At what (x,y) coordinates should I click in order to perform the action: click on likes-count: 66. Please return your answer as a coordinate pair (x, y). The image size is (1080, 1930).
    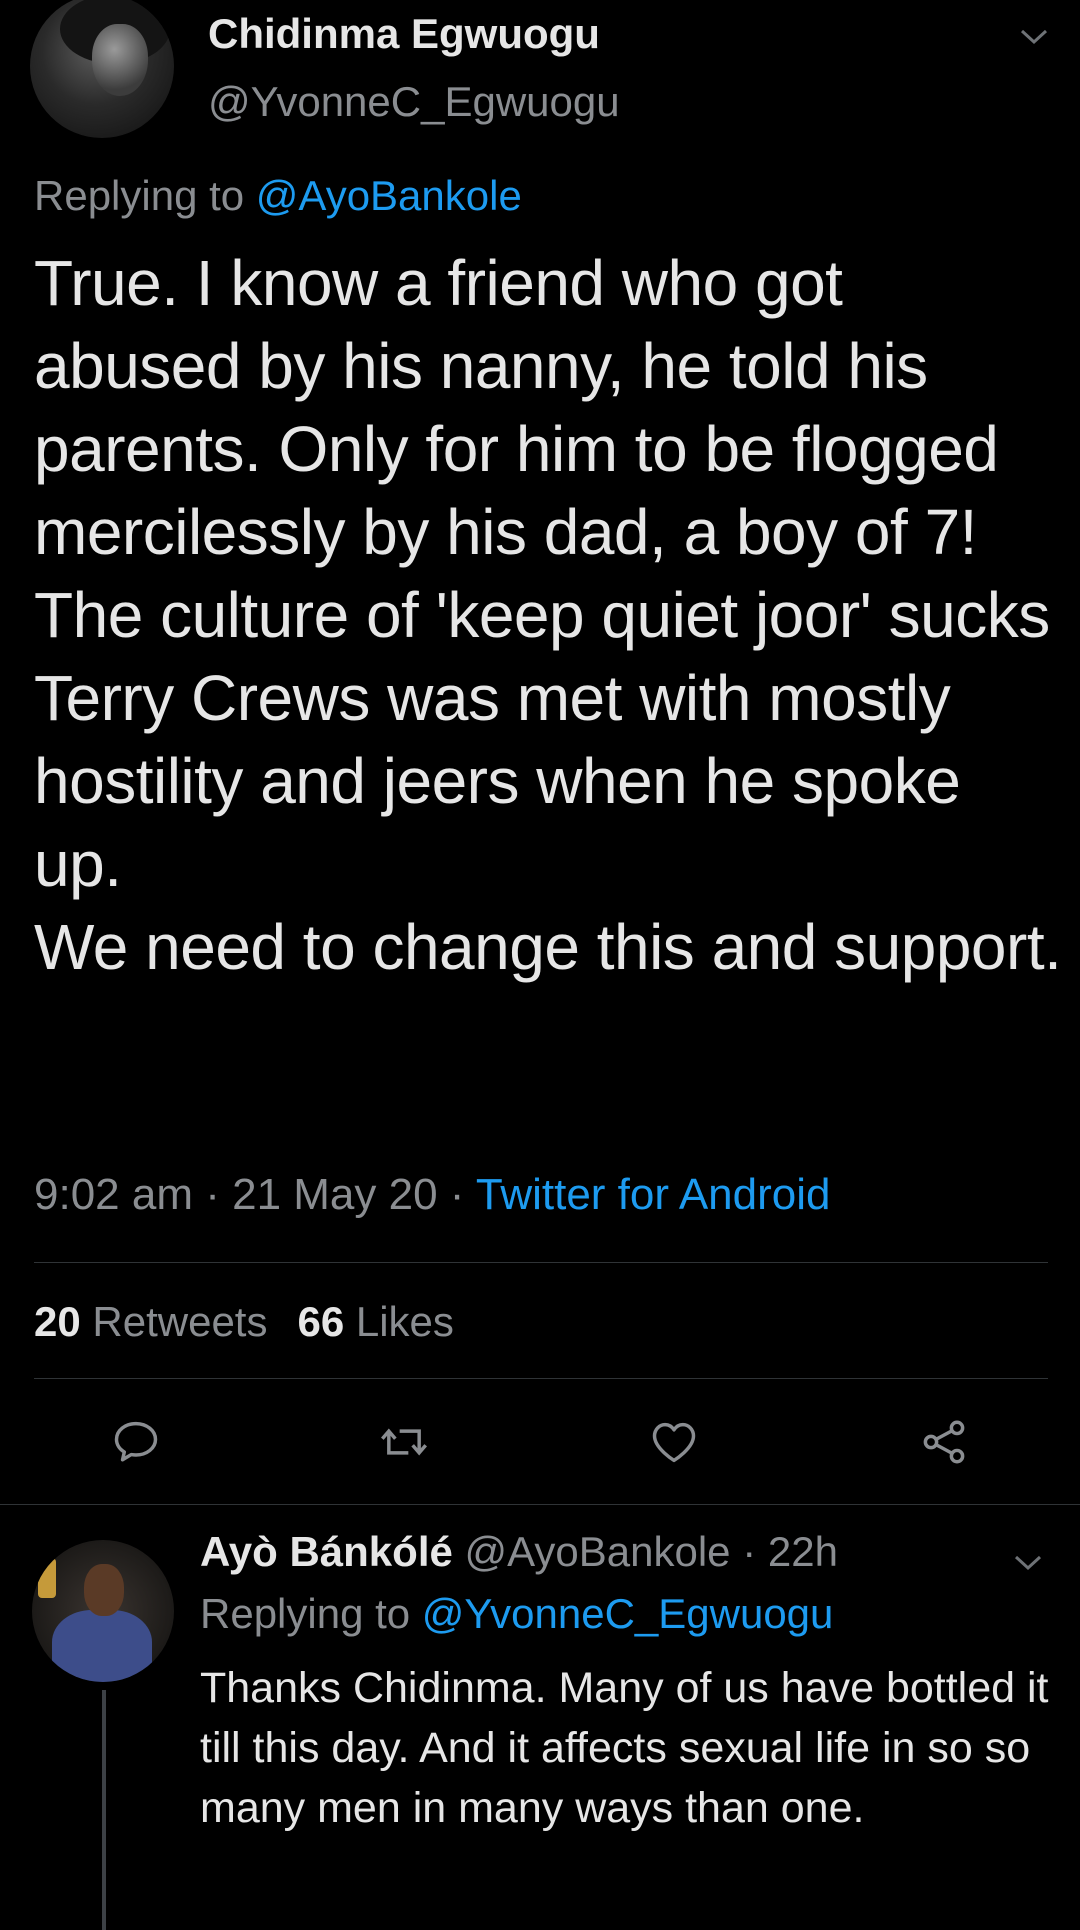
    Looking at the image, I should click on (321, 1321).